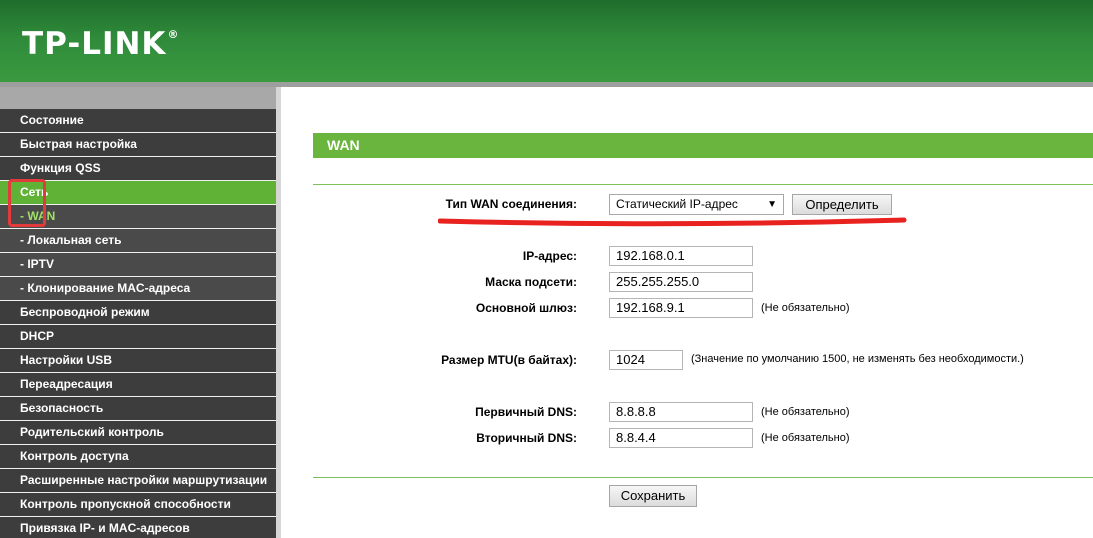 This screenshot has width=1093, height=538. Describe the element at coordinates (677, 204) in the screenshot. I see `wan-type-selected-value: Статический IP-адрес` at that location.